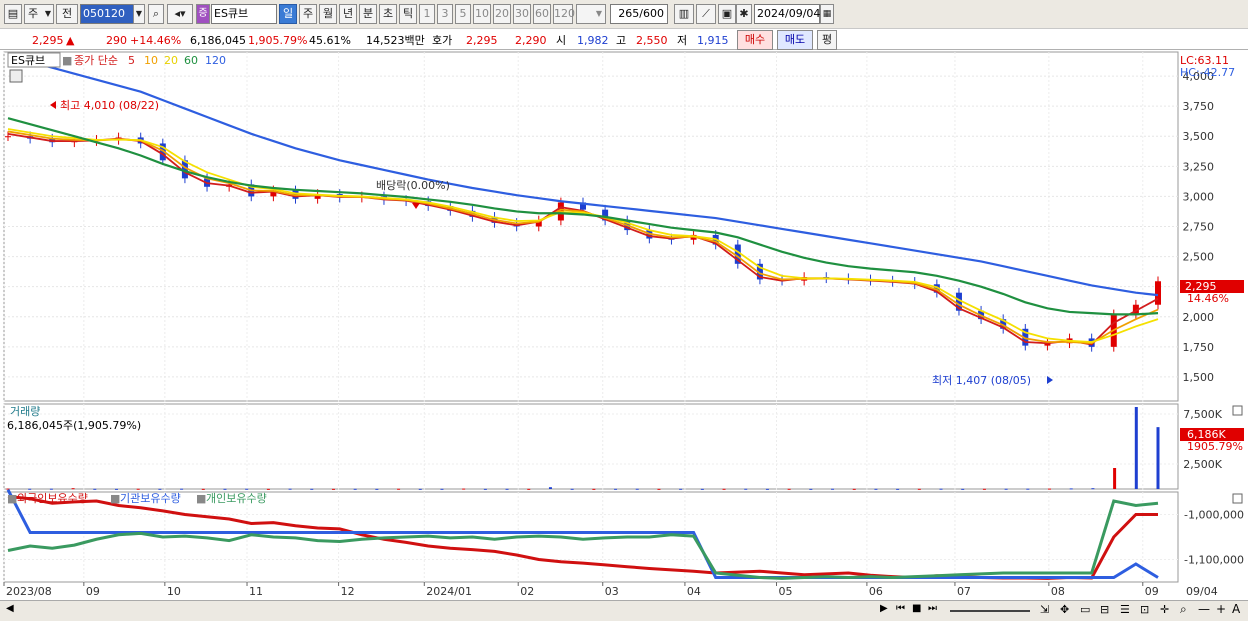 The width and height of the screenshot is (1248, 621). I want to click on interval-3: 3, so click(445, 14).